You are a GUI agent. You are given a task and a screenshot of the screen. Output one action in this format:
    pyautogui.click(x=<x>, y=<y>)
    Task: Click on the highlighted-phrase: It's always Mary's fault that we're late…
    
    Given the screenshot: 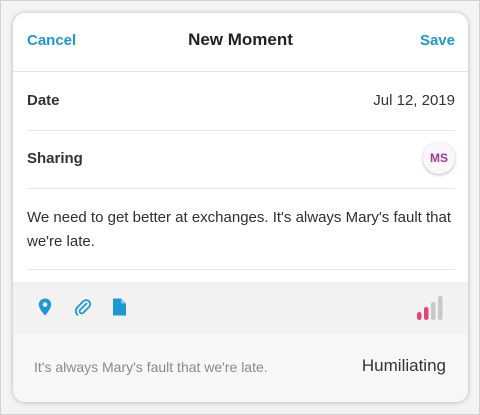 What is the action you would take?
    pyautogui.click(x=151, y=367)
    